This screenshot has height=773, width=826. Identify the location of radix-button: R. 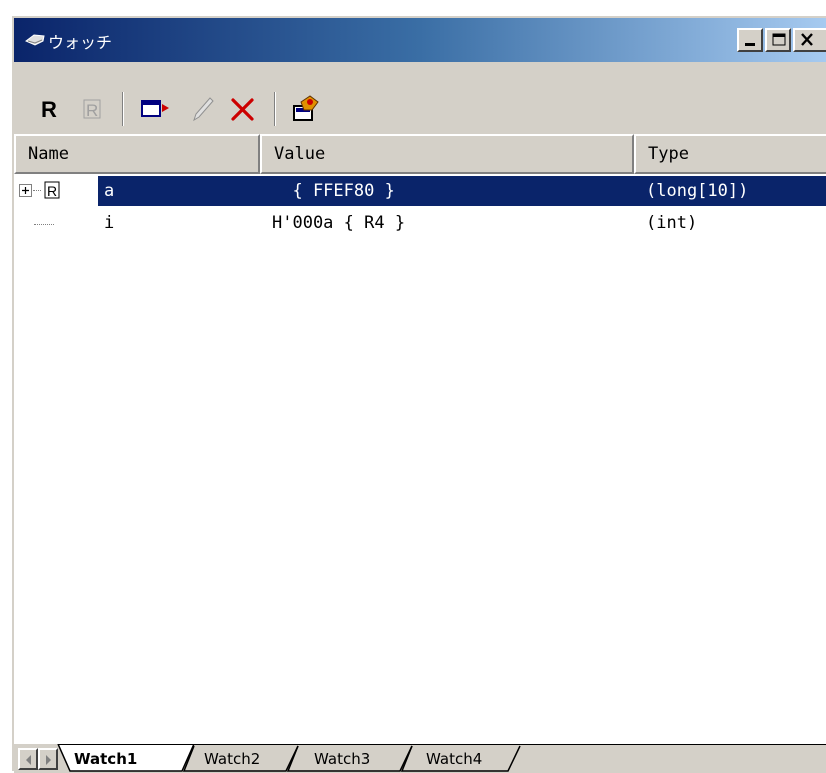
(55, 109).